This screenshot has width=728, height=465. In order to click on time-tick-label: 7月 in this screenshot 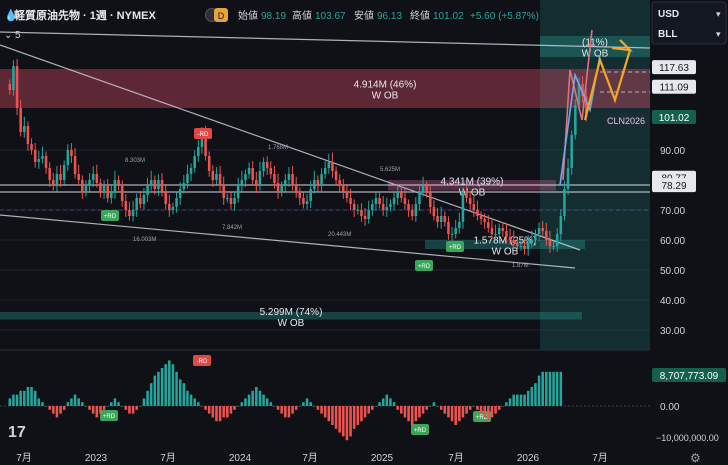, I will do `click(168, 458)`.